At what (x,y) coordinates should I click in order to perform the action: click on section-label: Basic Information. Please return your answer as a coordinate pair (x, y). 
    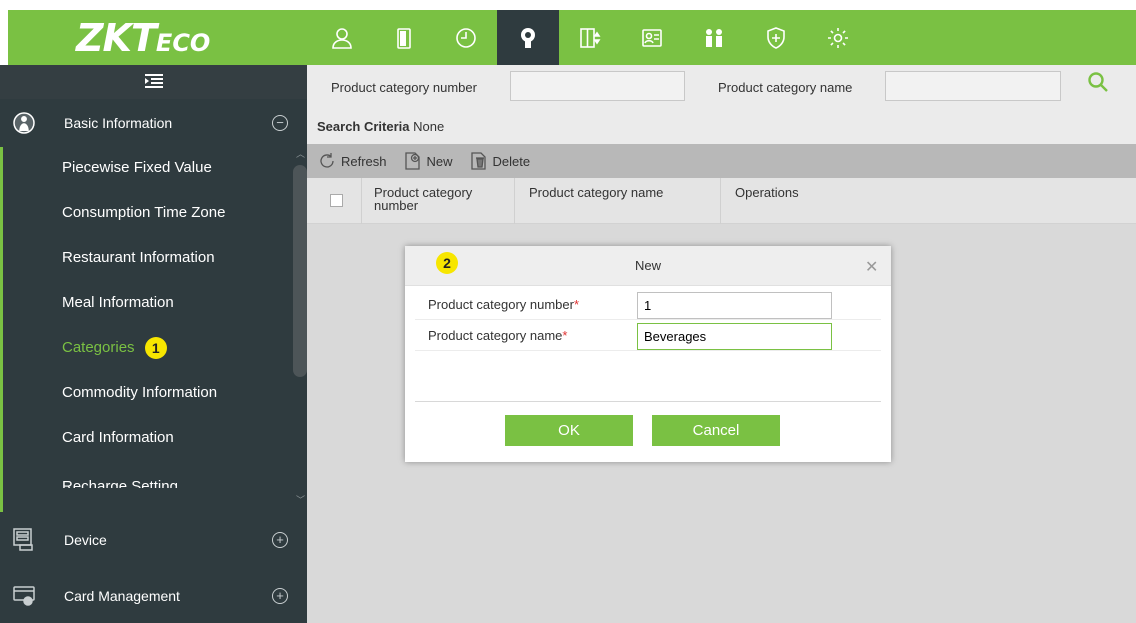
    Looking at the image, I should click on (118, 123).